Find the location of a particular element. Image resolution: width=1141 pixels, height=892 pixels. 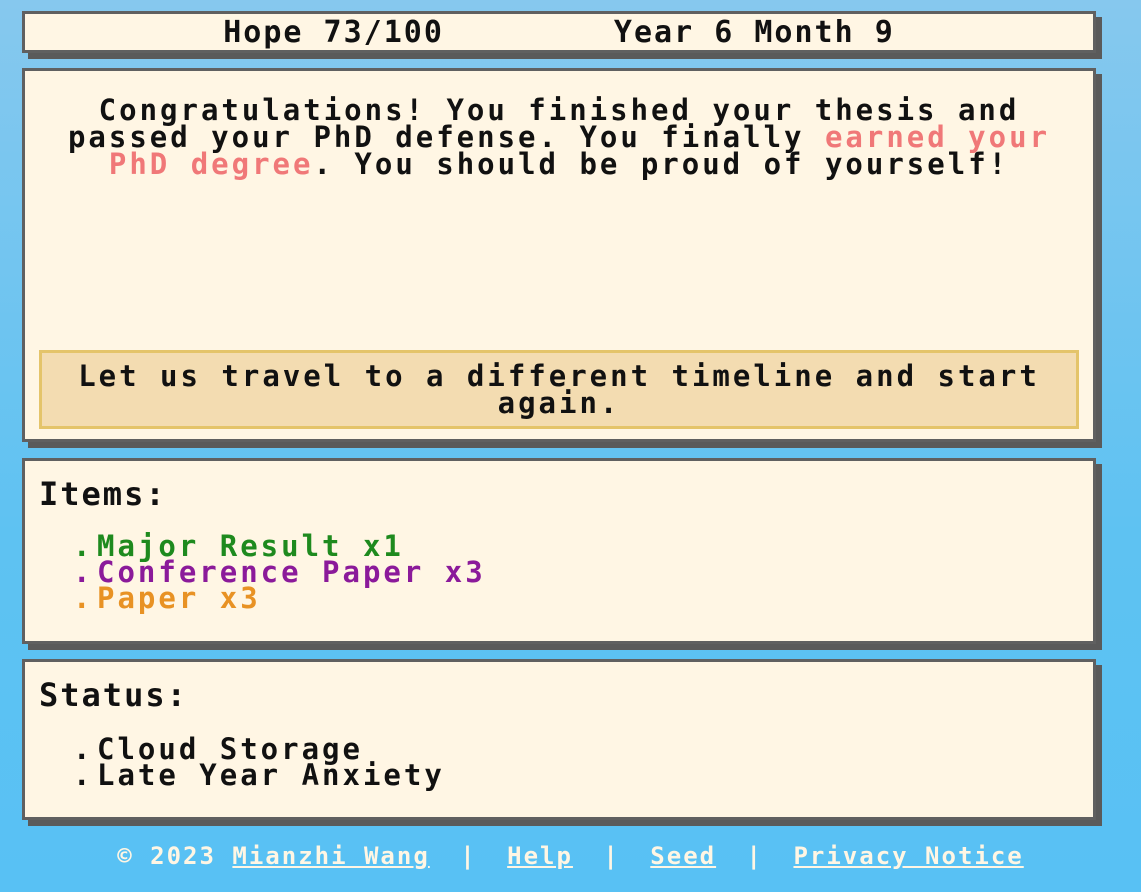

copyright-text: © 2023 is located at coordinates (166, 856).